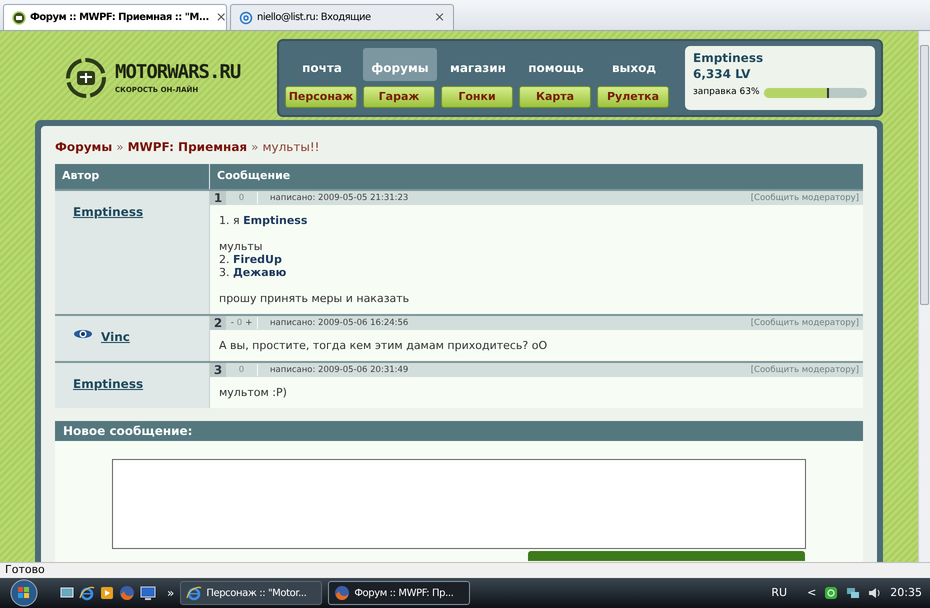 The width and height of the screenshot is (930, 608). I want to click on vote-up-button: +, so click(248, 323).